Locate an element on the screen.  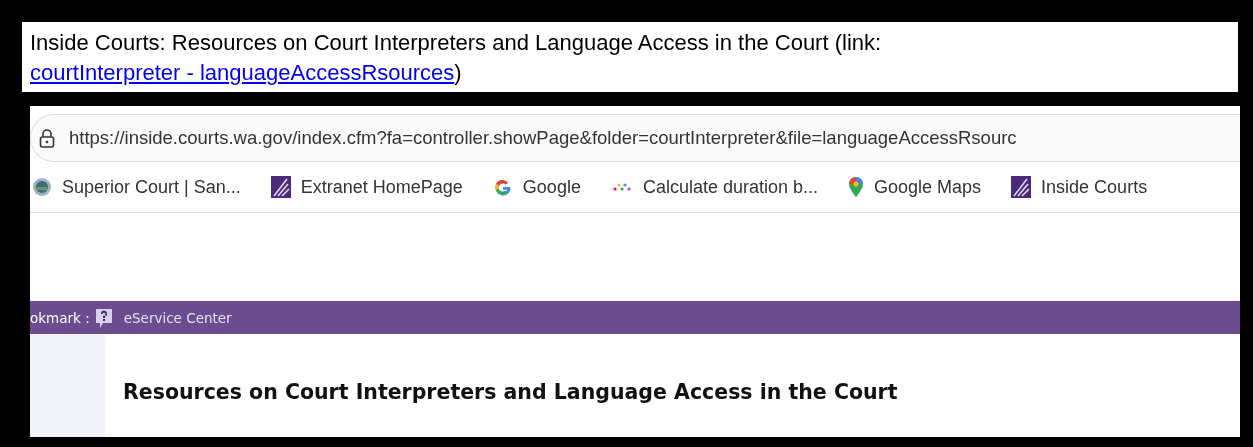
bookmark-item: Google Maps is located at coordinates (915, 187).